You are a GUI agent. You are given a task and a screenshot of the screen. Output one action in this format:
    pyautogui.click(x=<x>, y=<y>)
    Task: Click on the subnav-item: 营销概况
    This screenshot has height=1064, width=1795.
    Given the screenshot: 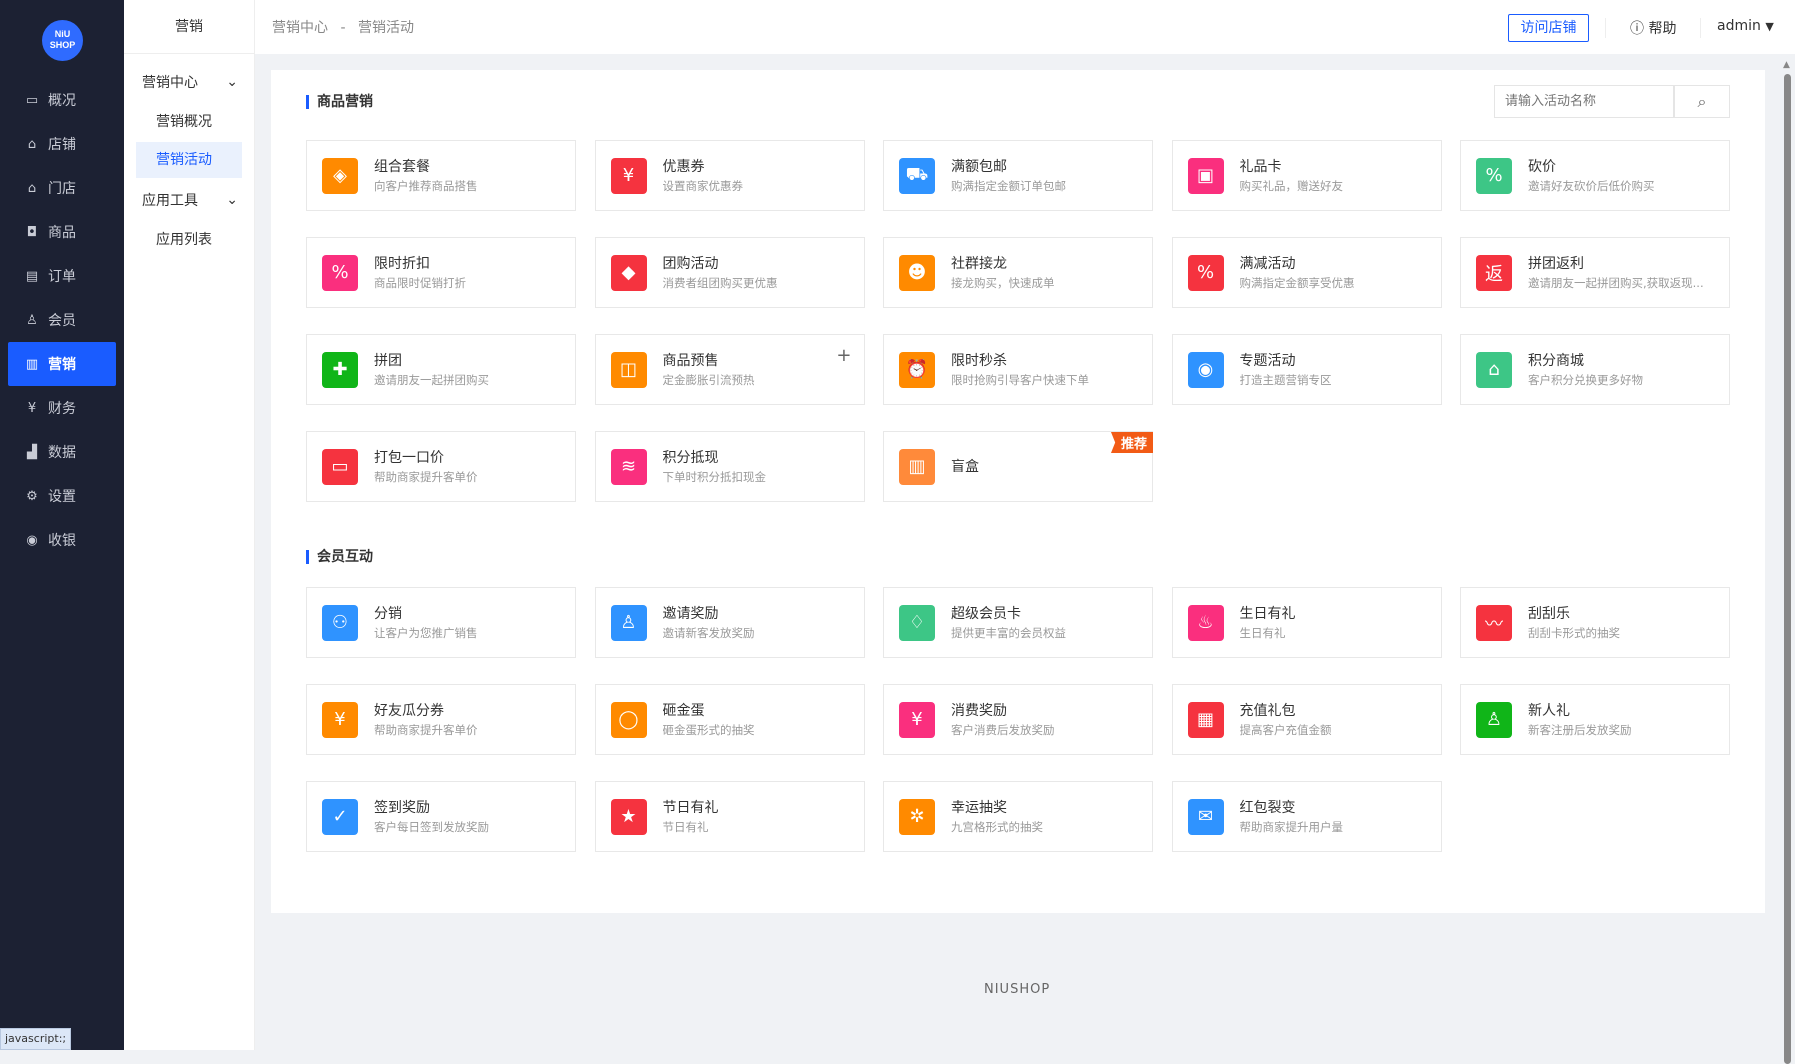 What is the action you would take?
    pyautogui.click(x=189, y=122)
    